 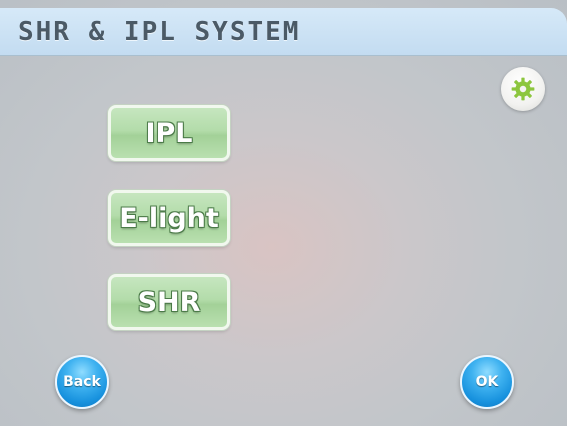 I want to click on ipl-button-label: IPL, so click(x=169, y=133).